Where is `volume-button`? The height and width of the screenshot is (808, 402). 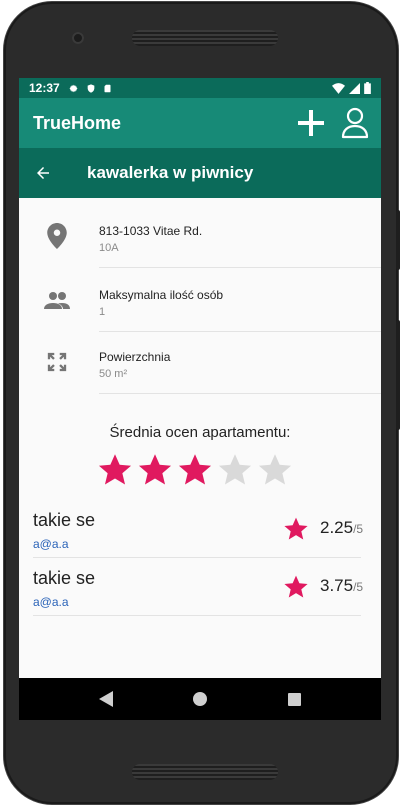
volume-button is located at coordinates (398, 240).